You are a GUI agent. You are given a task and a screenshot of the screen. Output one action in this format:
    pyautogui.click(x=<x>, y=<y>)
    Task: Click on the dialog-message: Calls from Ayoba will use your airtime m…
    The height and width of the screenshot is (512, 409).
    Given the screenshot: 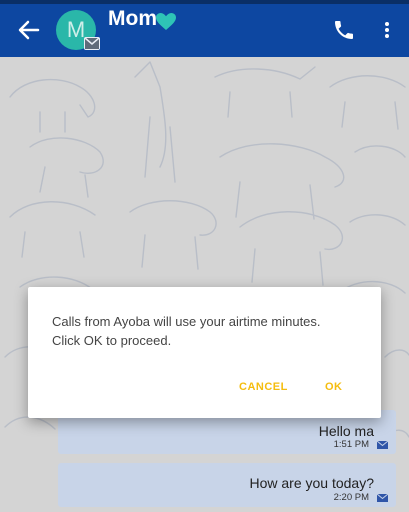 What is the action you would take?
    pyautogui.click(x=207, y=331)
    